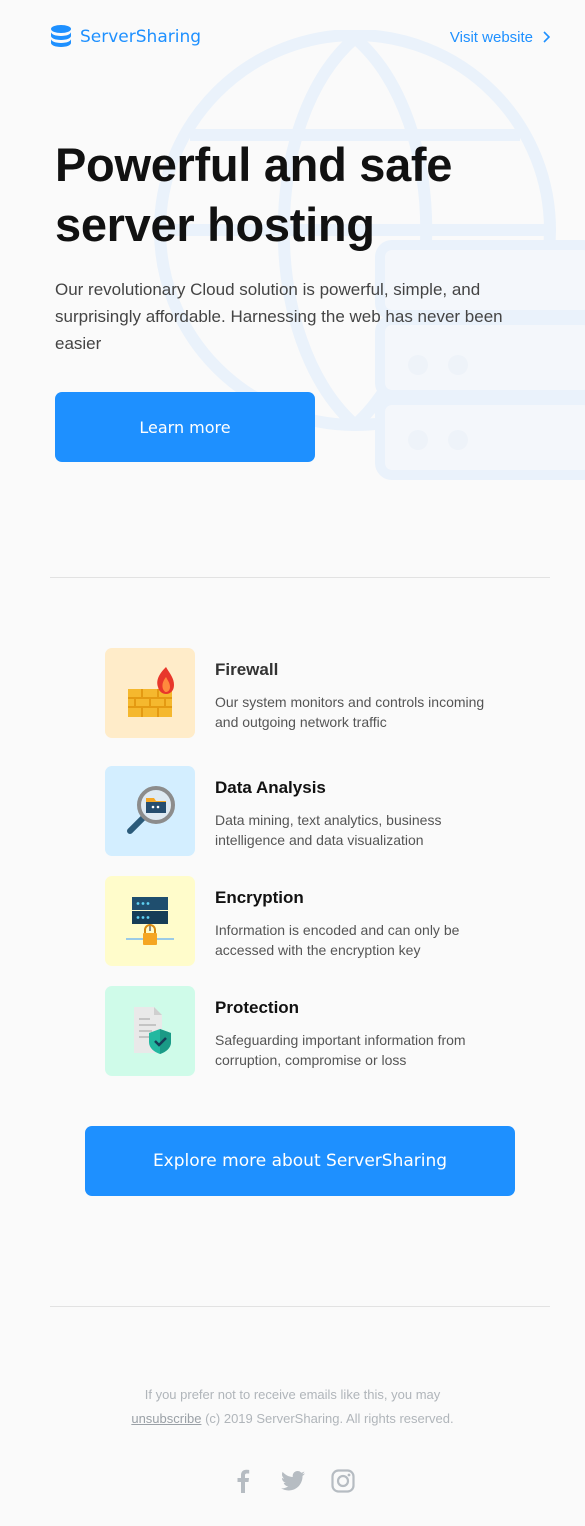  What do you see at coordinates (243, 1481) in the screenshot?
I see `facebook-icon` at bounding box center [243, 1481].